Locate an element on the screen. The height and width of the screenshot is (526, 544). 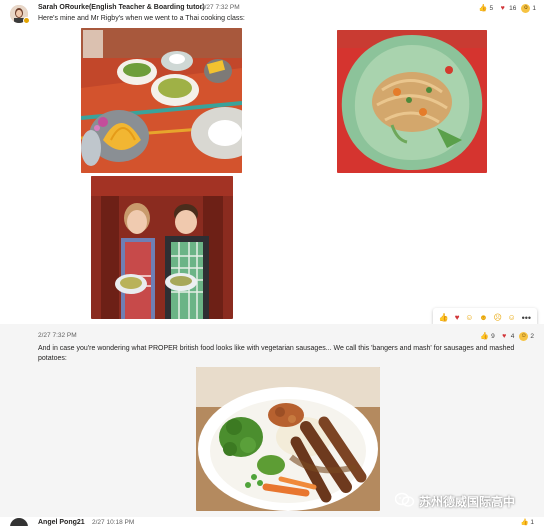
reaction-like: 👍 1 is located at coordinates (527, 522).